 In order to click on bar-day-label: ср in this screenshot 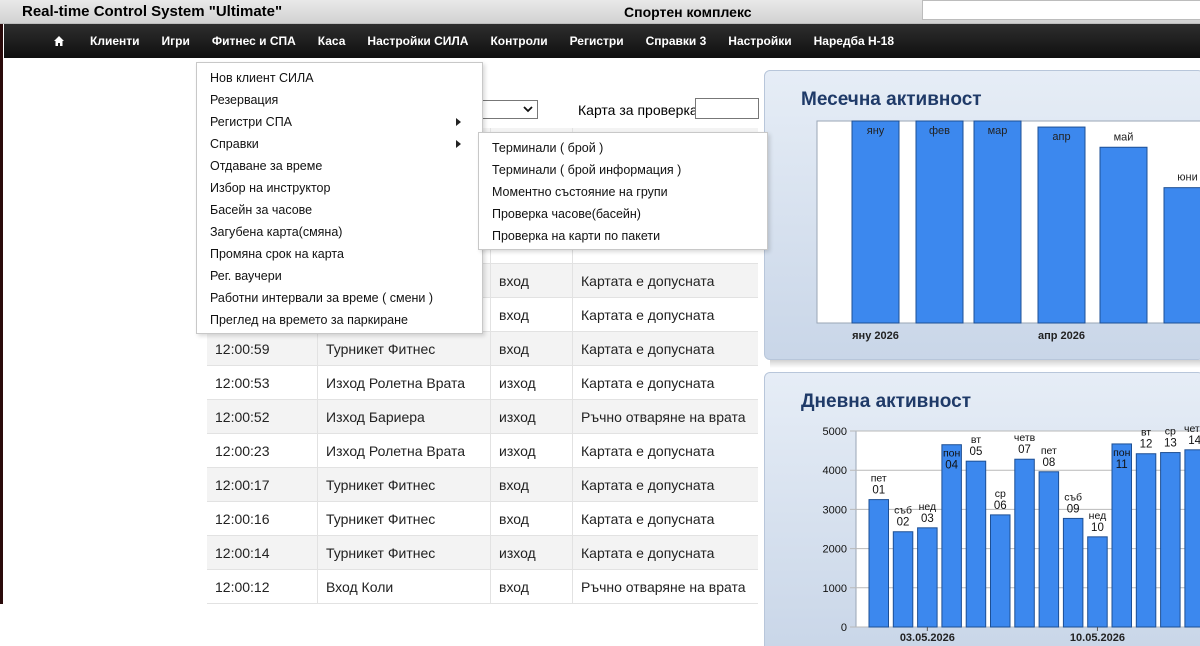, I will do `click(1000, 494)`.